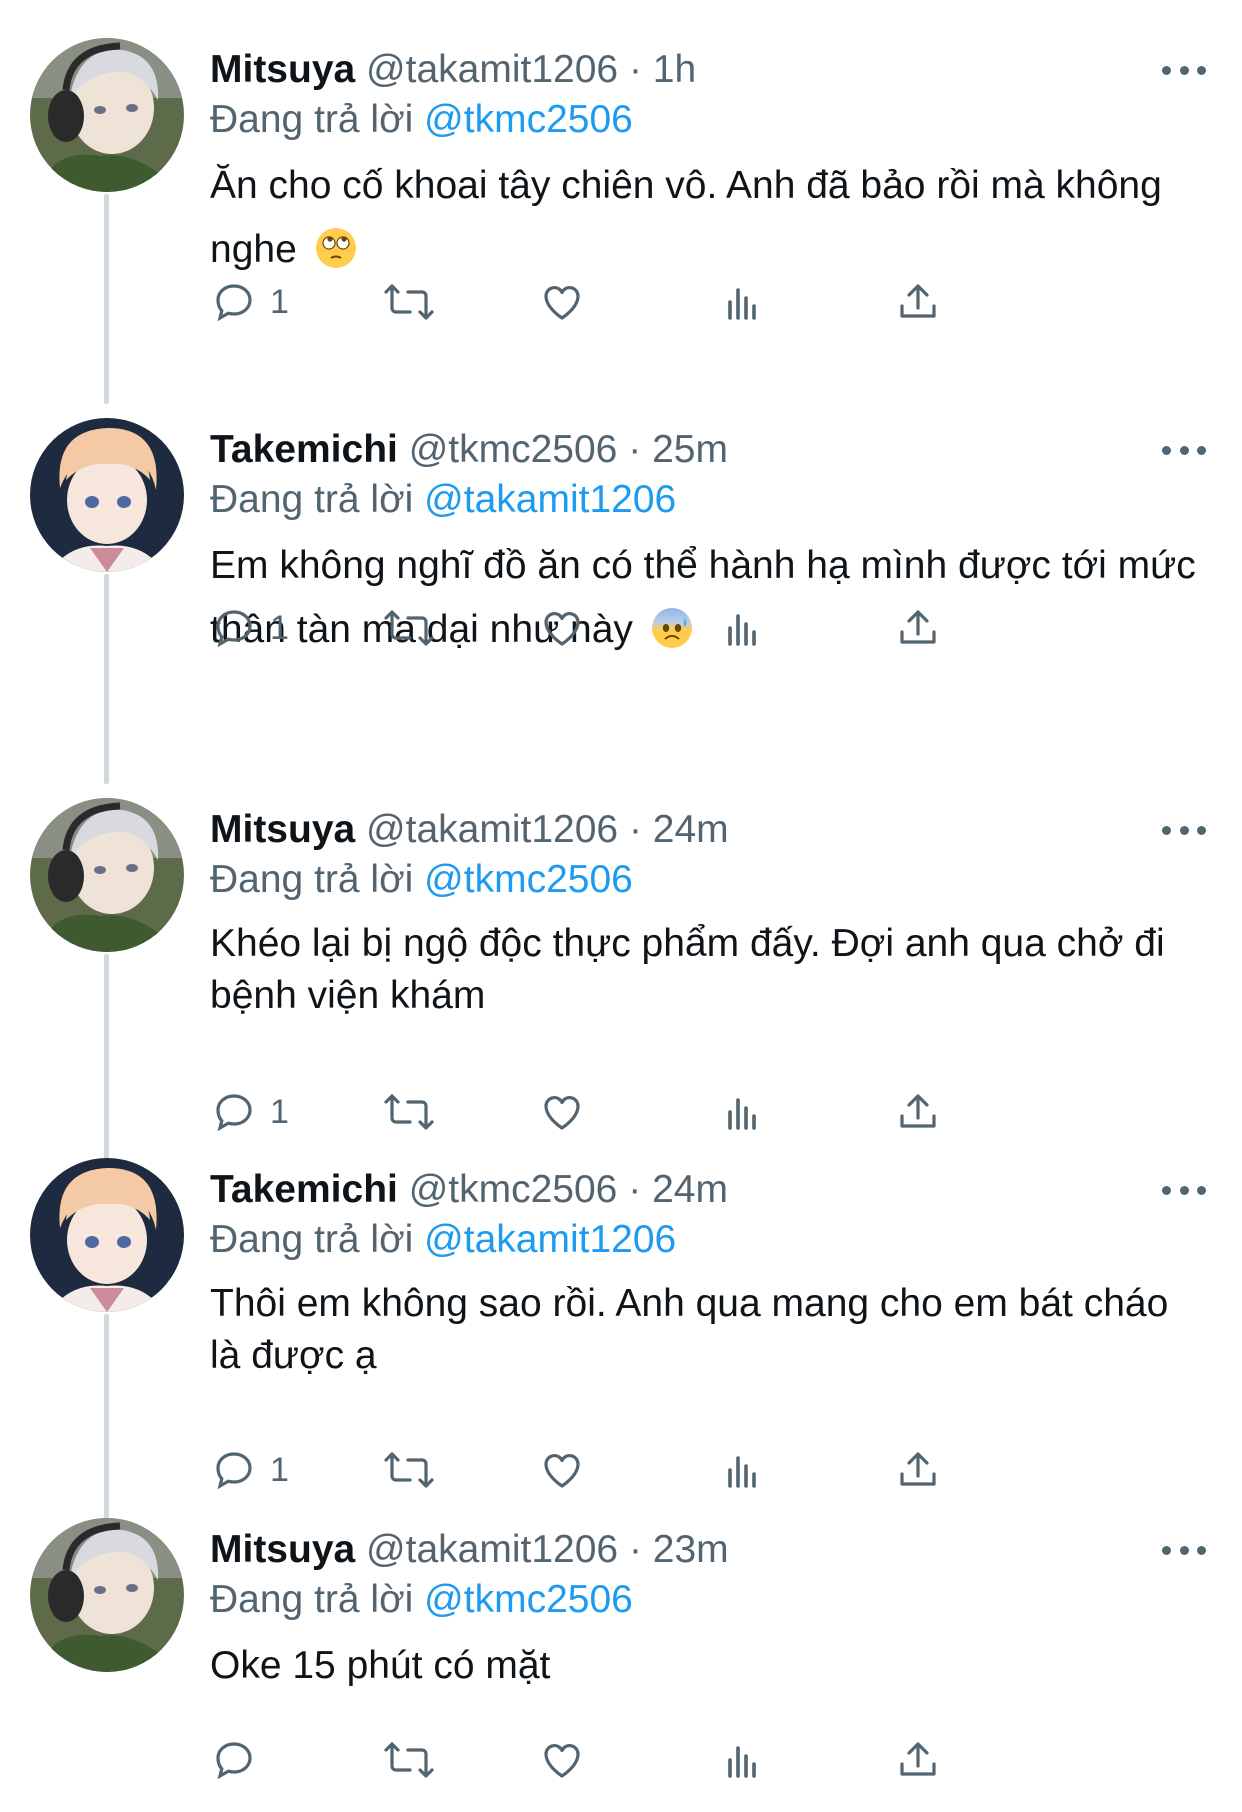 The height and width of the screenshot is (1812, 1242). What do you see at coordinates (335, 248) in the screenshot?
I see `face-with-rolling-eyes-icon` at bounding box center [335, 248].